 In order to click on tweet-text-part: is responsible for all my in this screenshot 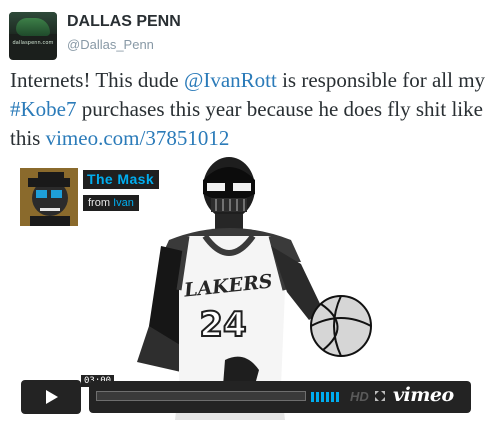, I will do `click(381, 80)`.